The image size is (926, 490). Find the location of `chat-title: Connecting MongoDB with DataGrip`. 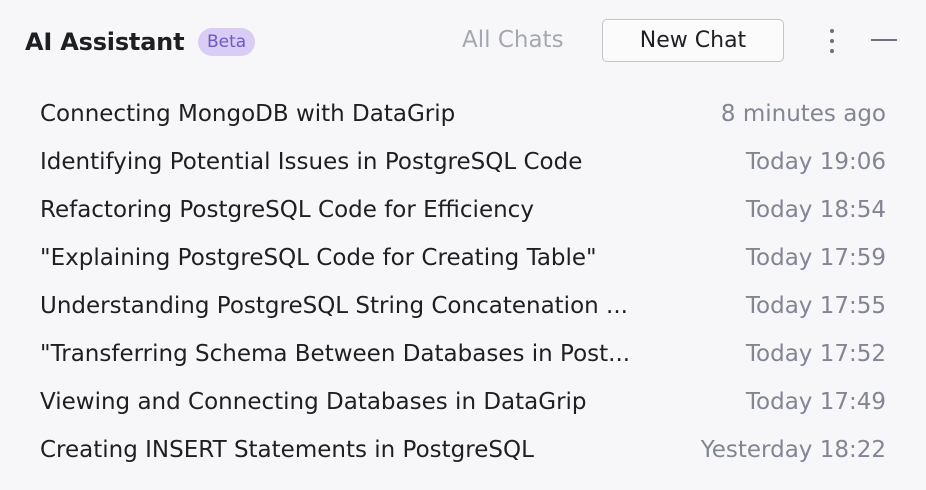

chat-title: Connecting MongoDB with DataGrip is located at coordinates (248, 114).